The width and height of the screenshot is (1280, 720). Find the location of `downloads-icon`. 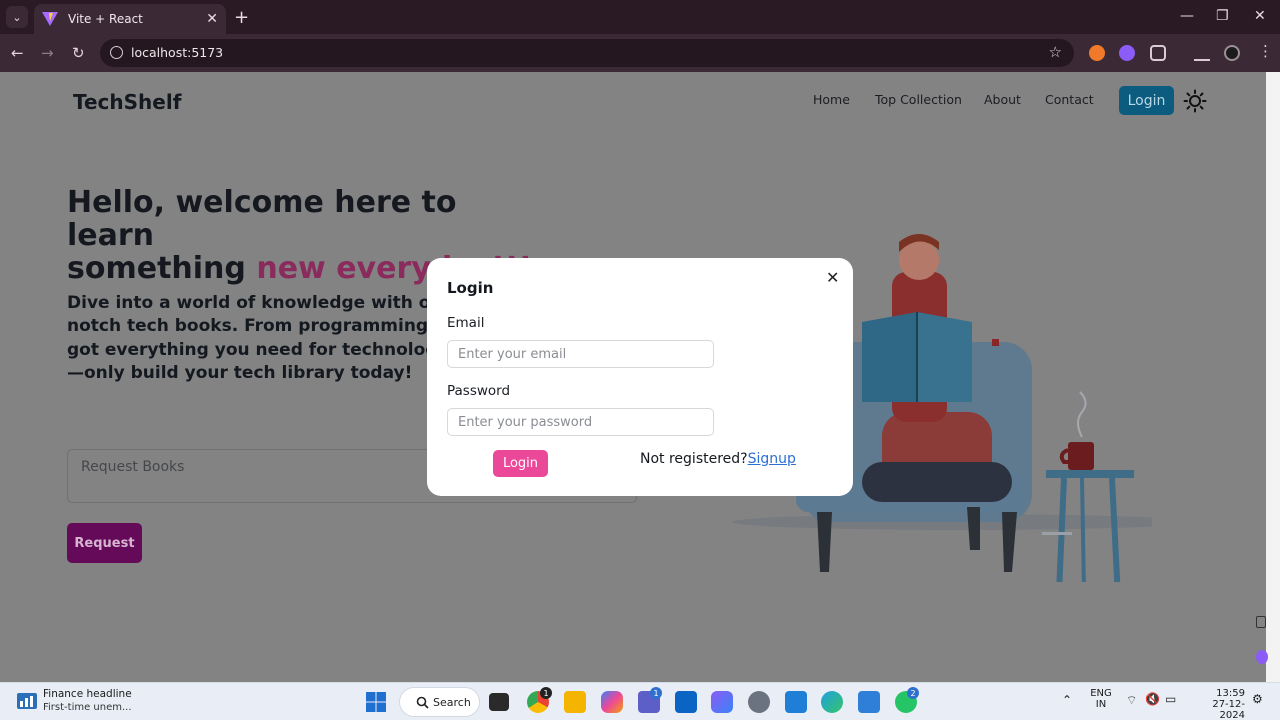

downloads-icon is located at coordinates (1202, 53).